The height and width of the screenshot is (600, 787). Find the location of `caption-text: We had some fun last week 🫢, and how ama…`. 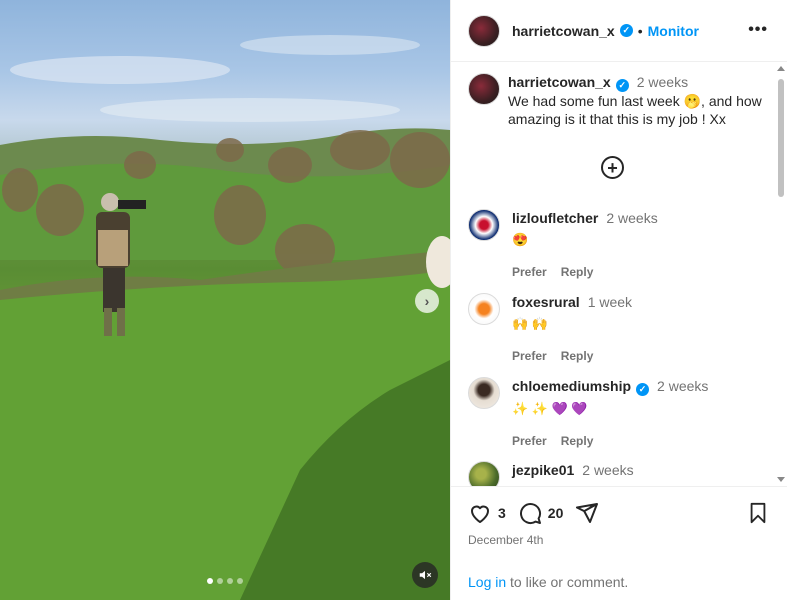

caption-text: We had some fun last week 🫢, and how ama… is located at coordinates (635, 109).